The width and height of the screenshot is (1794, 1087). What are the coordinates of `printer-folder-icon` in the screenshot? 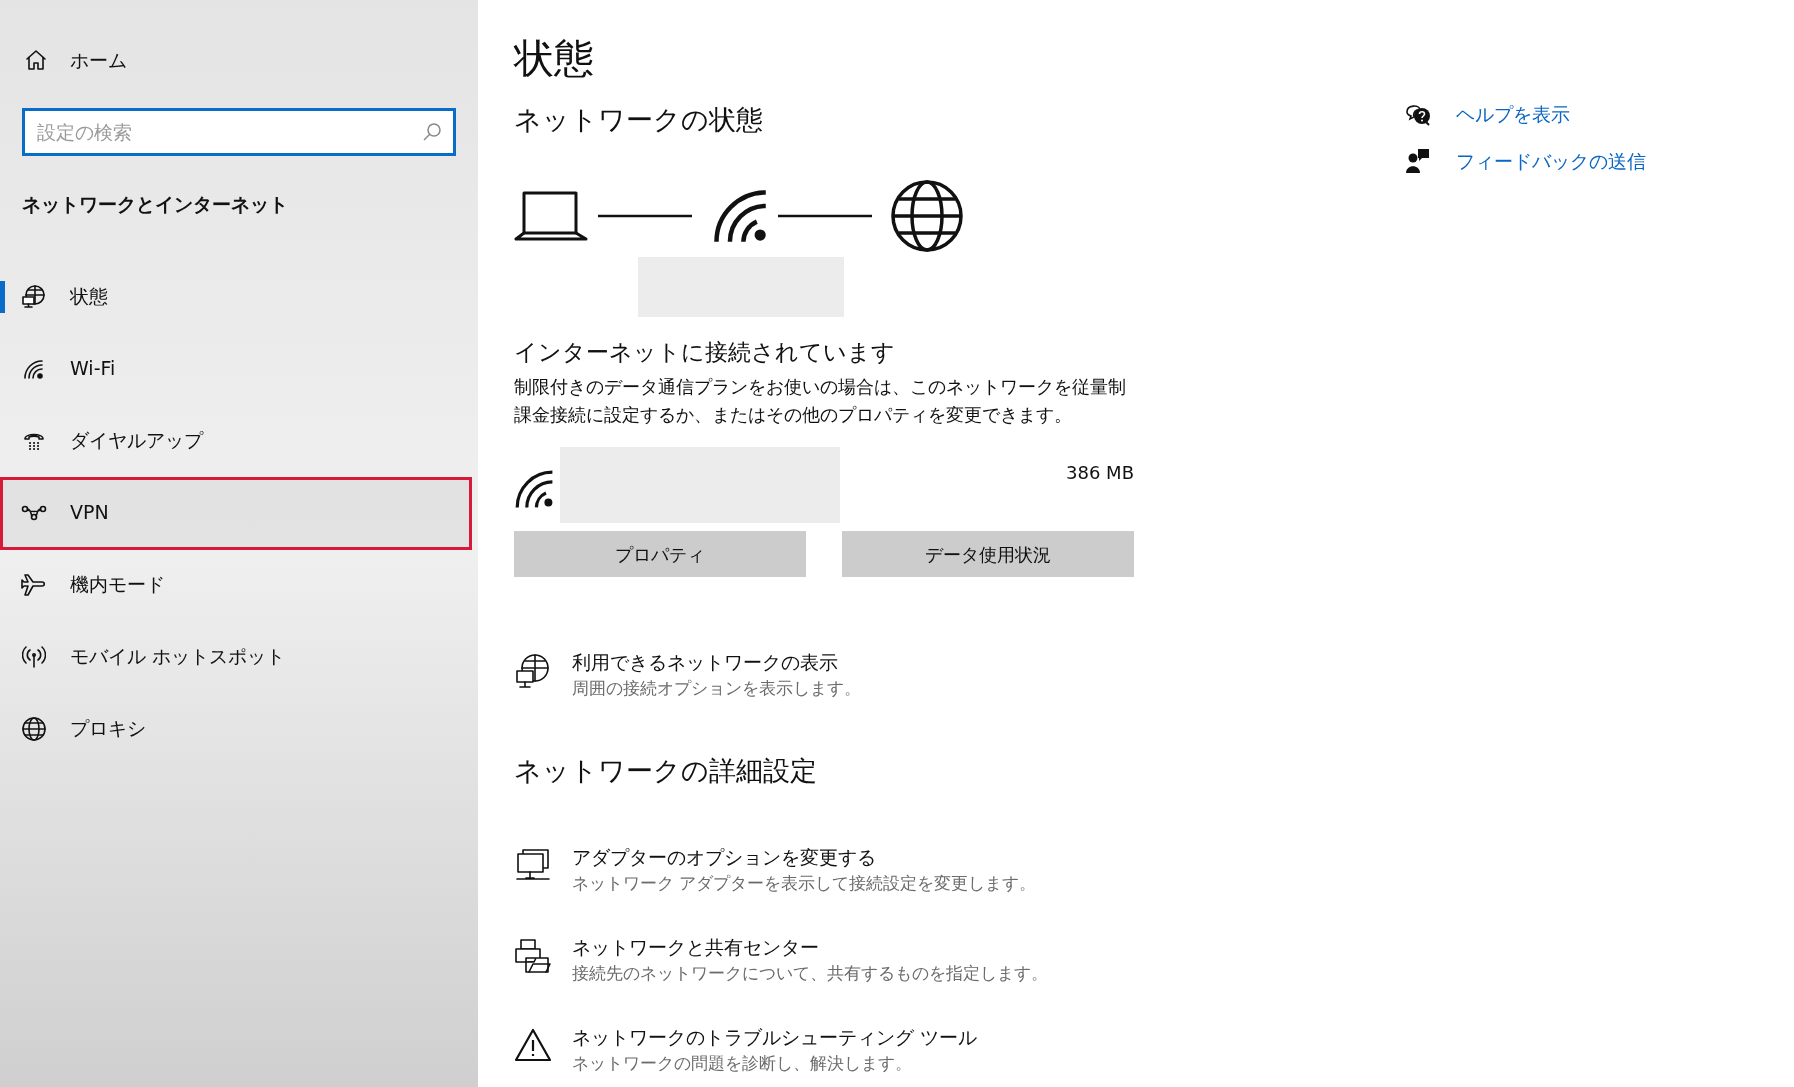 It's located at (533, 956).